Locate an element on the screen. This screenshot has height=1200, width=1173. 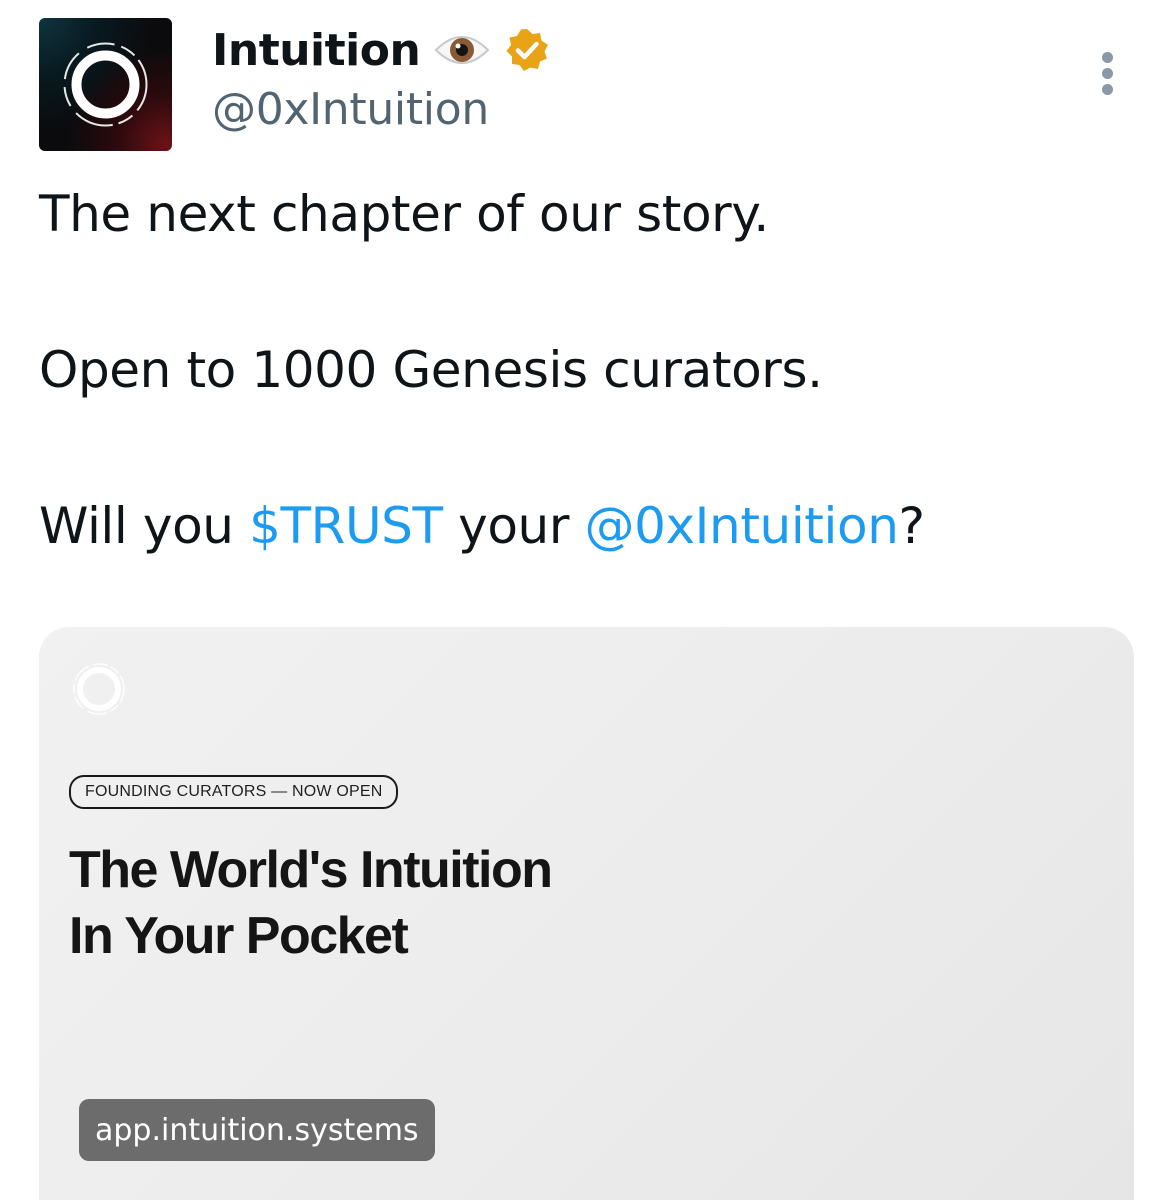
card-heading-line: The World's Intuition is located at coordinates (311, 870).